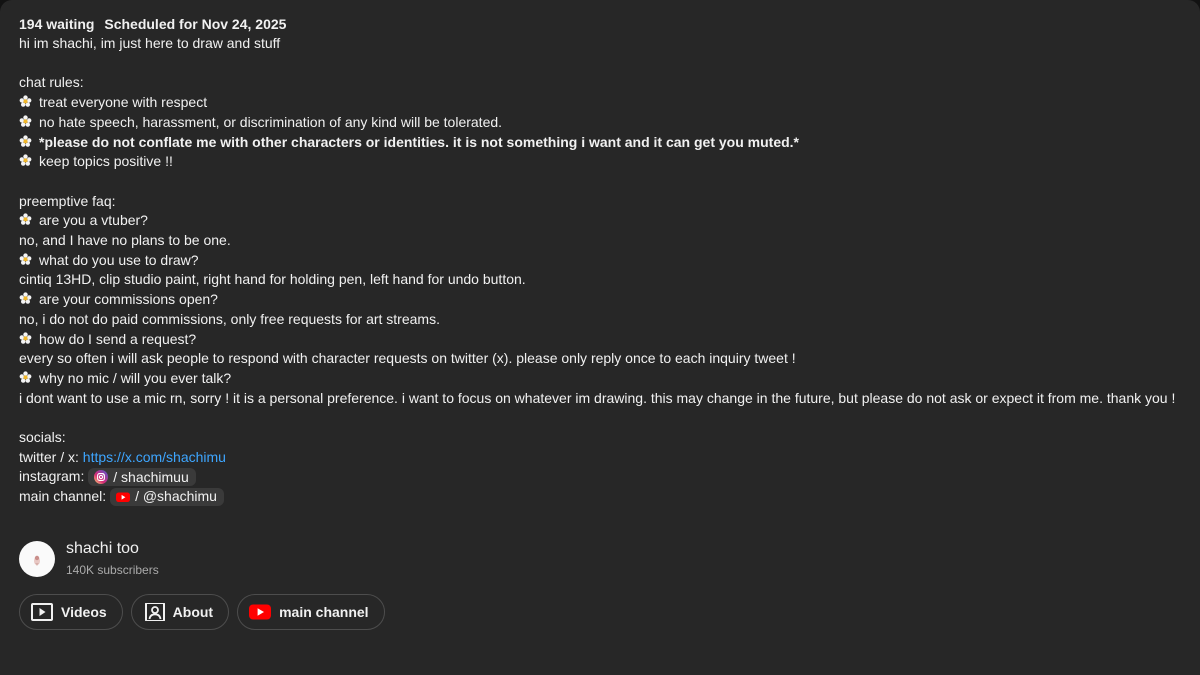 The height and width of the screenshot is (675, 1200). Describe the element at coordinates (135, 377) in the screenshot. I see `faq-question-text: why no mic / will you ever talk?` at that location.